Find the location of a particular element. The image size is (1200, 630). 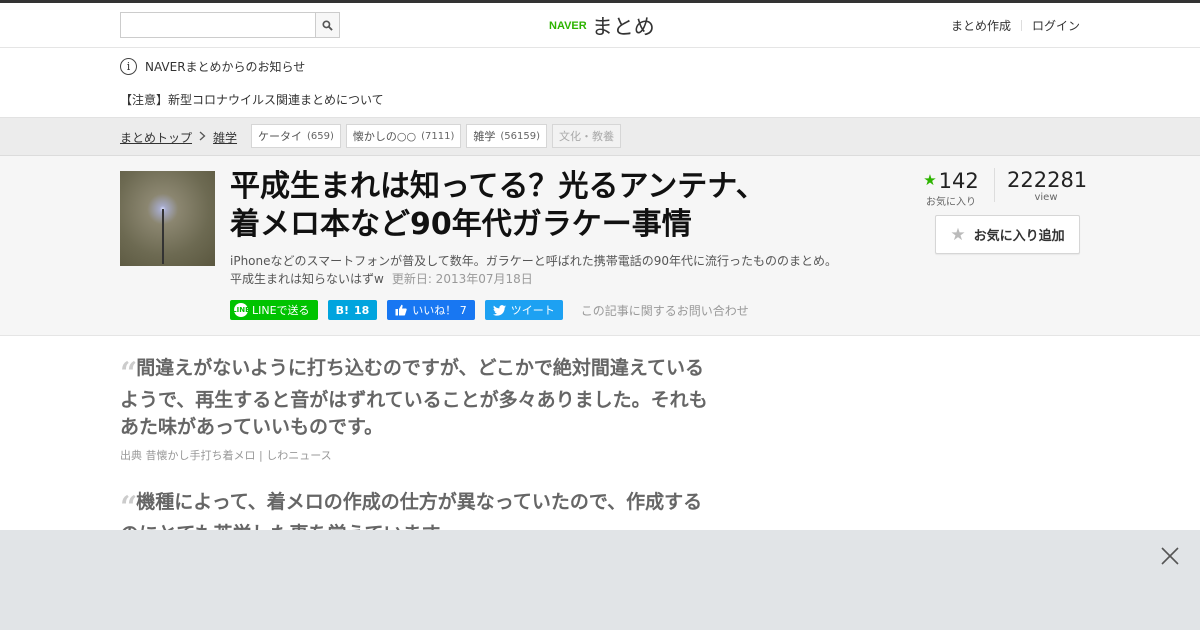

close-icon is located at coordinates (1170, 556).